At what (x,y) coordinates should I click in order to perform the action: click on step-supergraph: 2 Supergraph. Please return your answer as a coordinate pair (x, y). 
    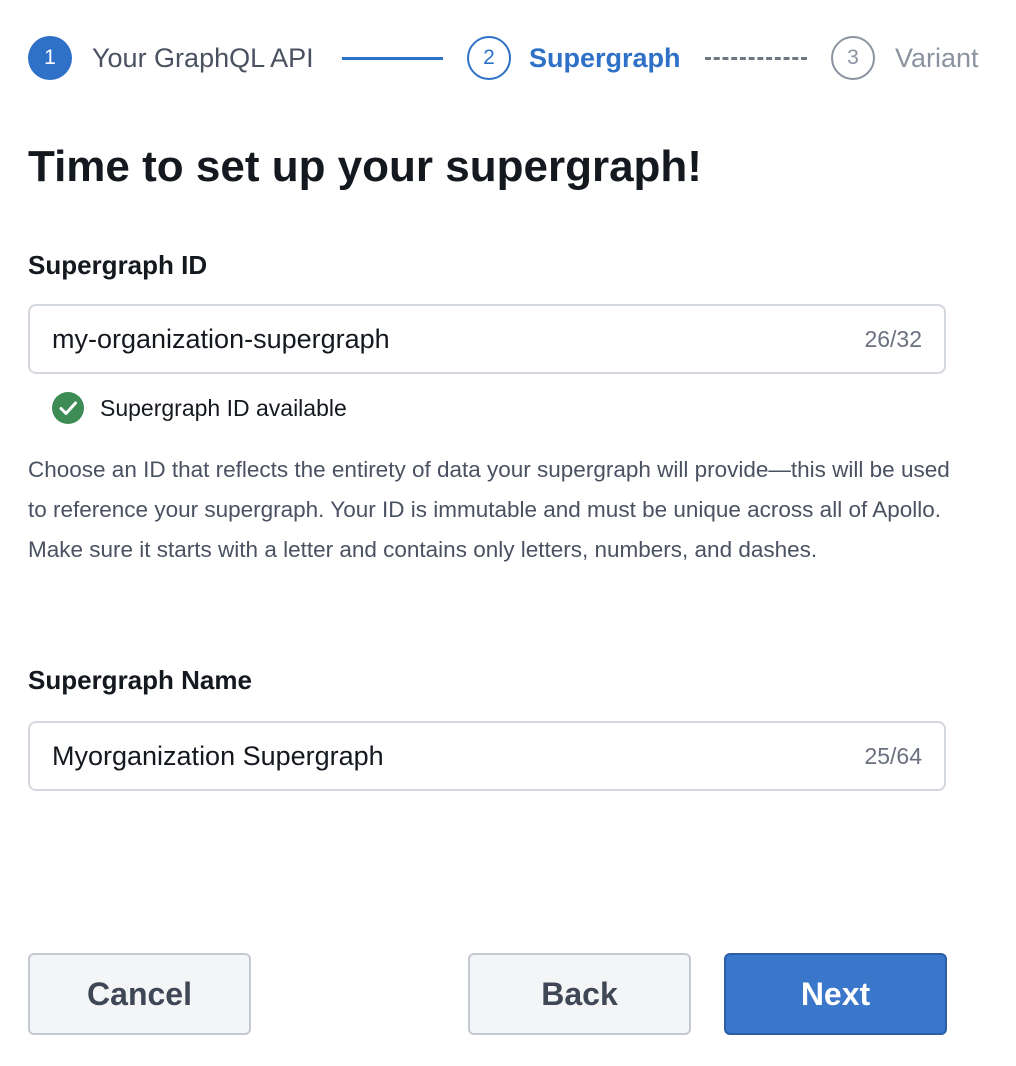
    Looking at the image, I should click on (574, 58).